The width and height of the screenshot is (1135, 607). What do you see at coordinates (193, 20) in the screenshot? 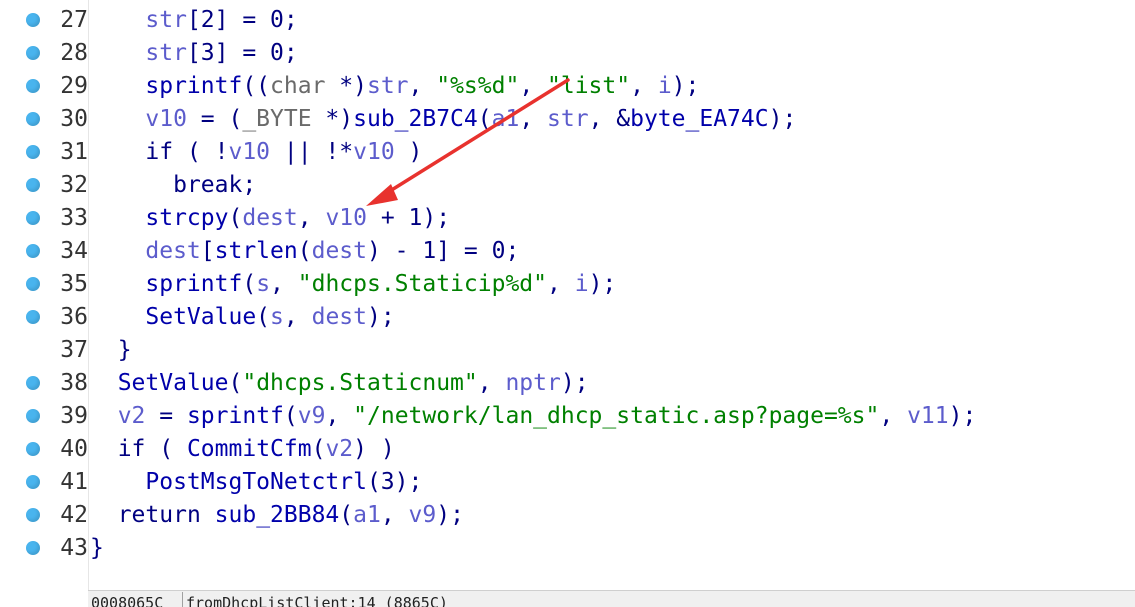
I see `code-text: str[2] = 0;` at bounding box center [193, 20].